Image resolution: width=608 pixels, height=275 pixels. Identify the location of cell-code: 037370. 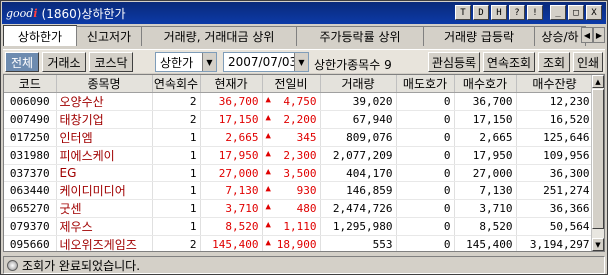
(30, 173).